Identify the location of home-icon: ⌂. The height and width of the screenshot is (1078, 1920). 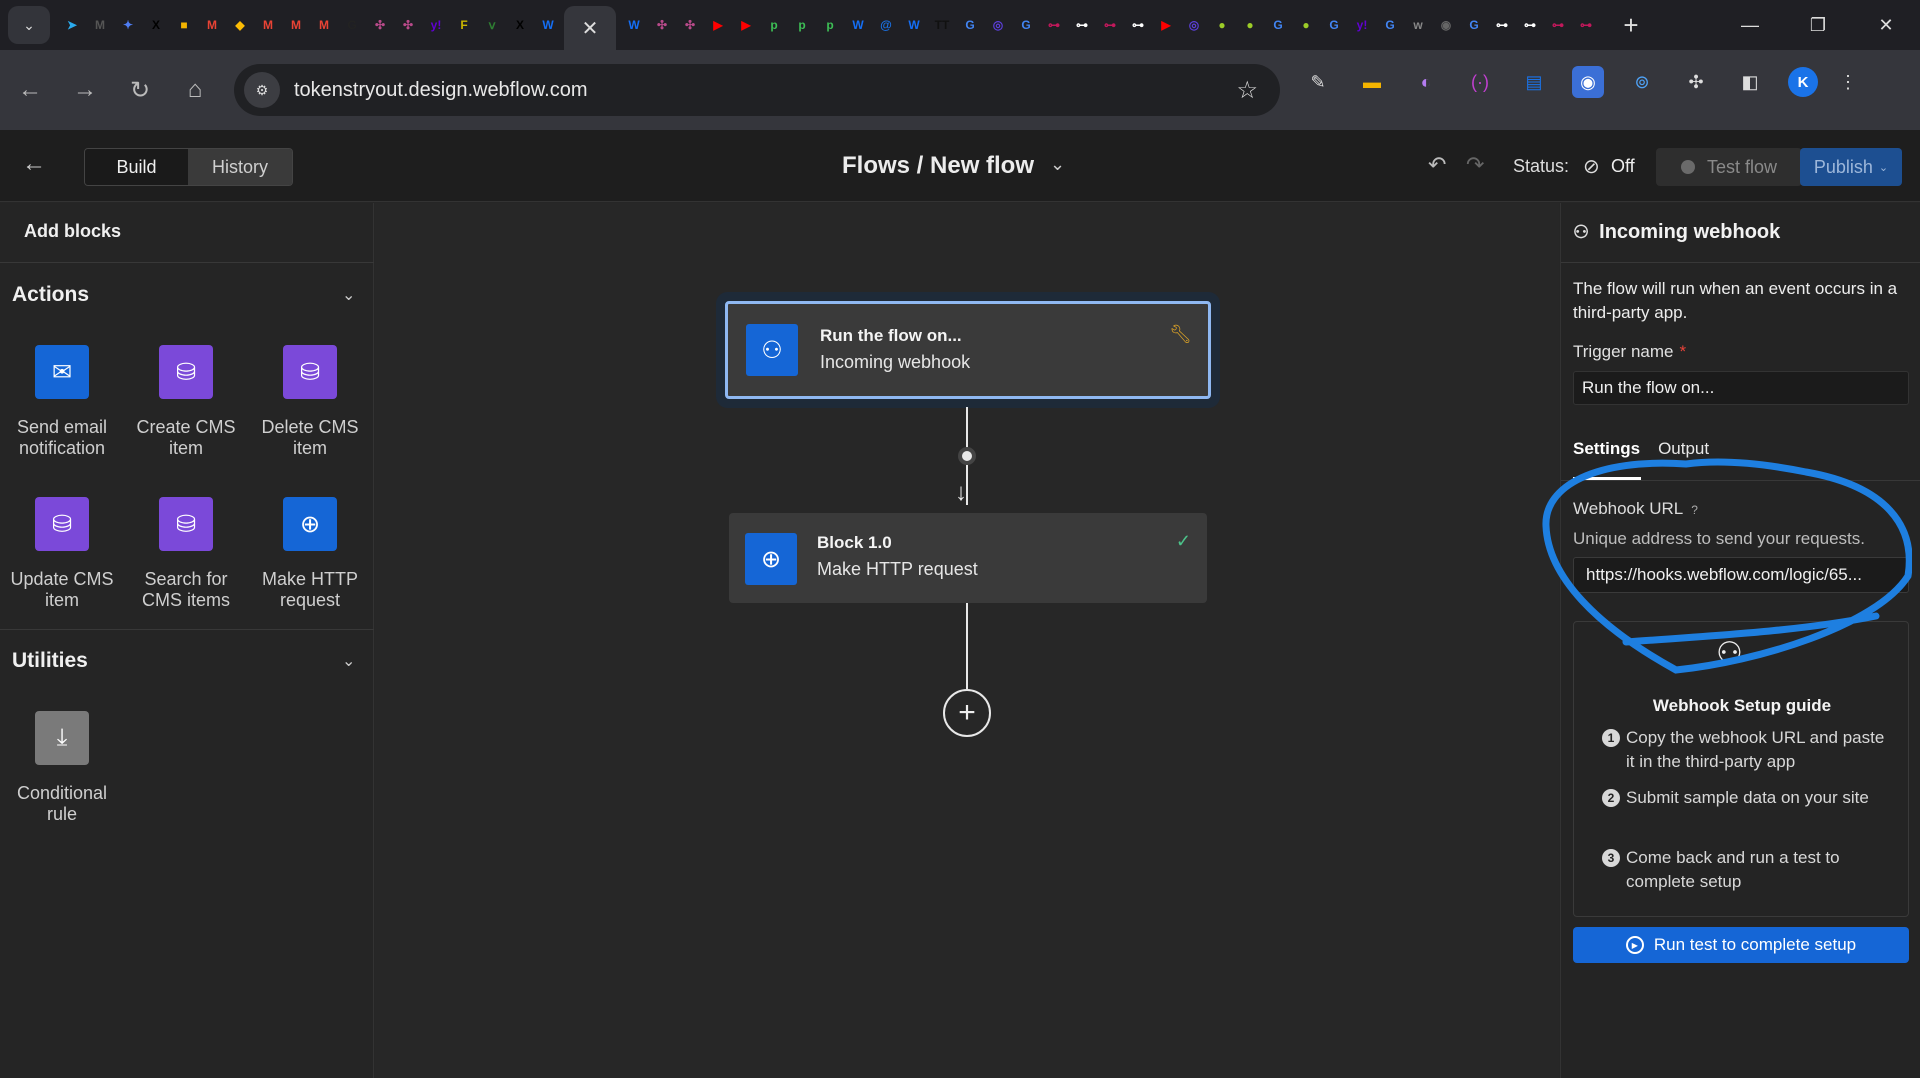
(195, 90).